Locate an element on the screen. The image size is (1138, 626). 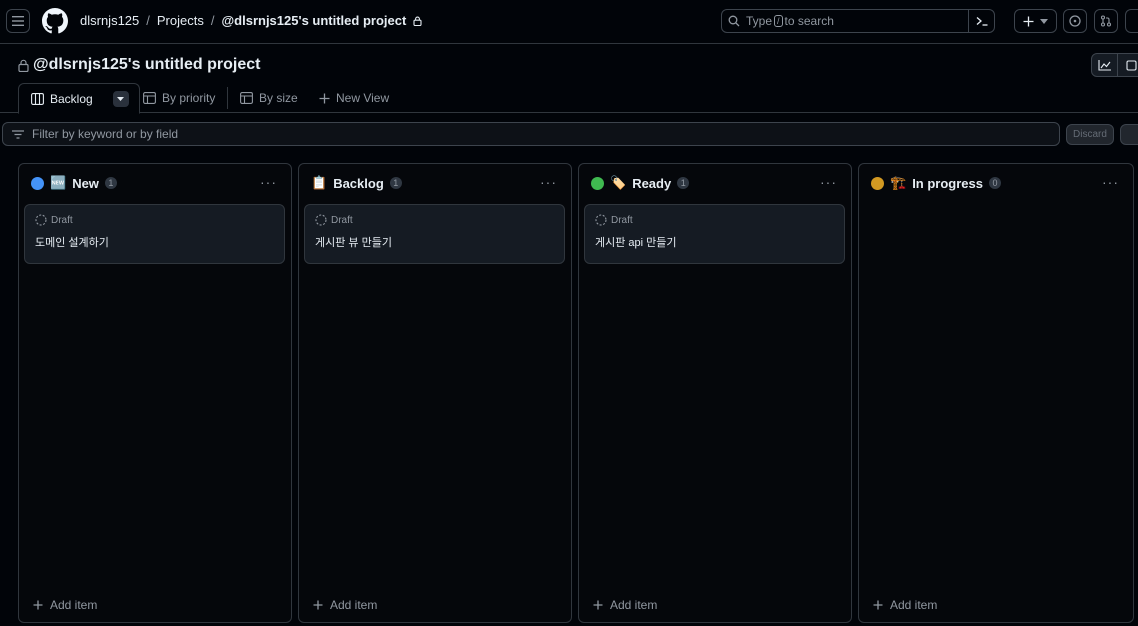
filter-input: Filter by keyword or by field is located at coordinates (531, 134).